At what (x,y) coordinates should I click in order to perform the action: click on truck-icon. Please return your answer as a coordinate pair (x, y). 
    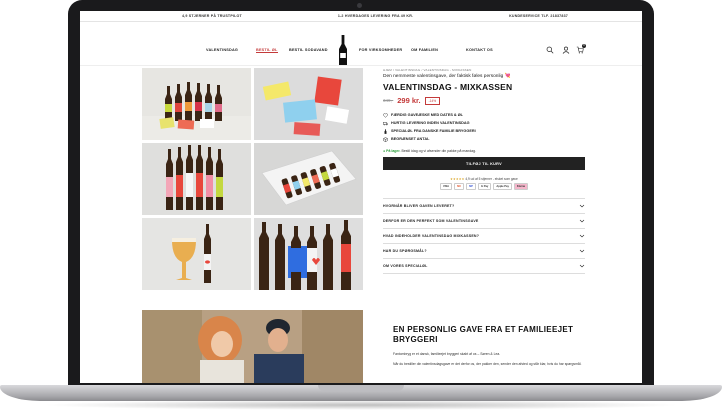
    Looking at the image, I should click on (385, 123).